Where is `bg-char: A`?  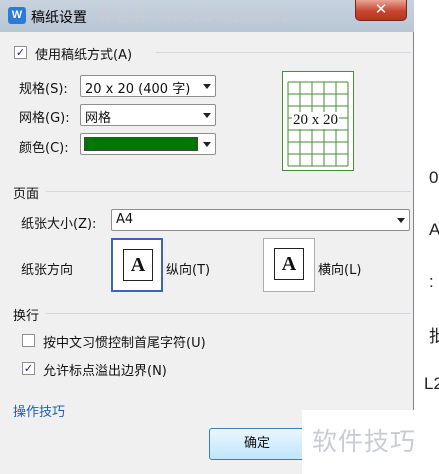 bg-char: A is located at coordinates (434, 229).